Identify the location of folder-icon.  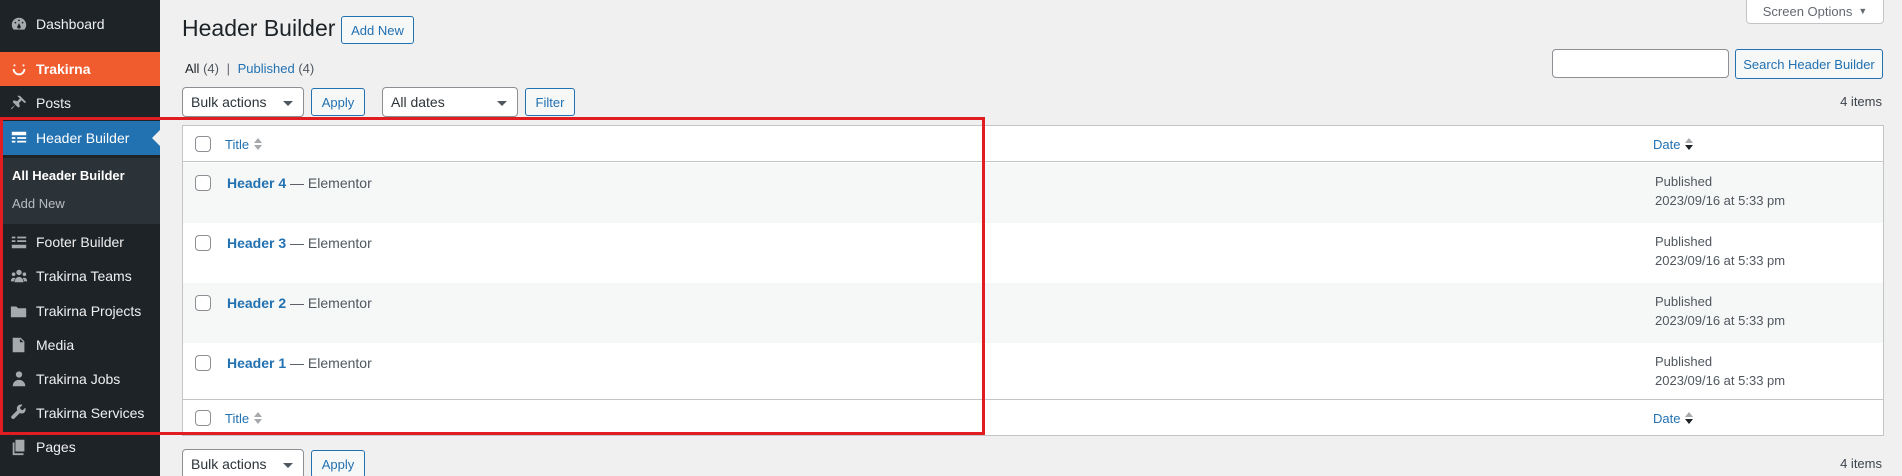
(19, 311).